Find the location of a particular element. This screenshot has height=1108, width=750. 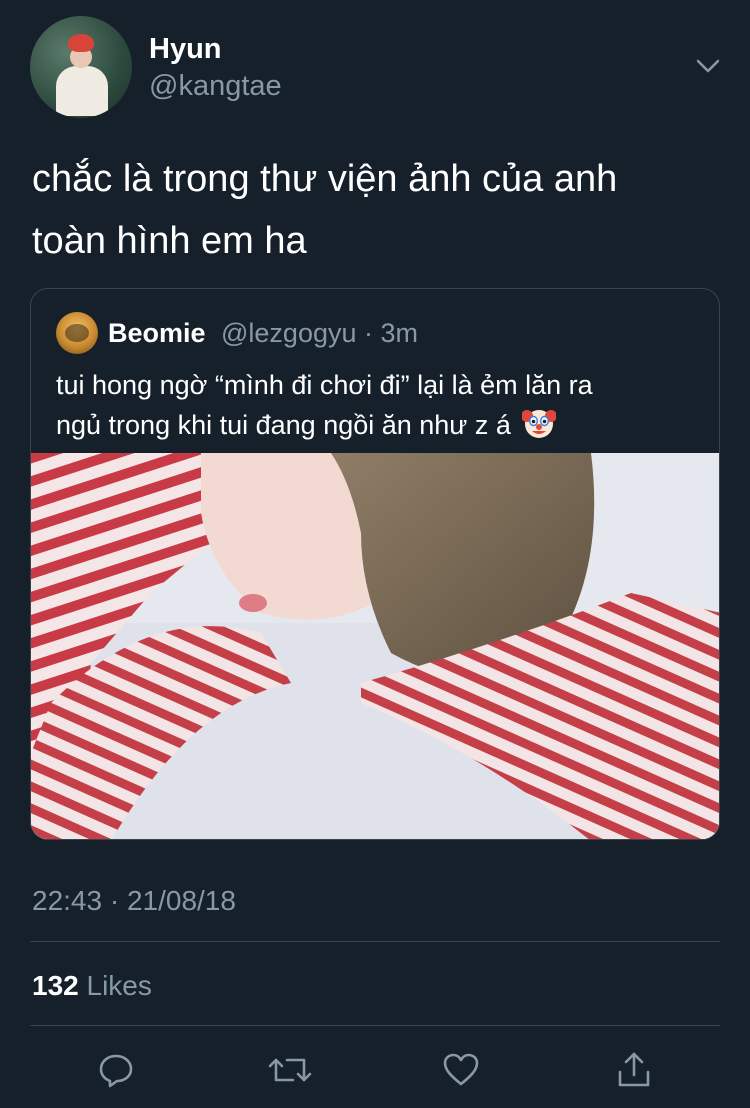

quoted-tweet-time: 3m is located at coordinates (399, 333).